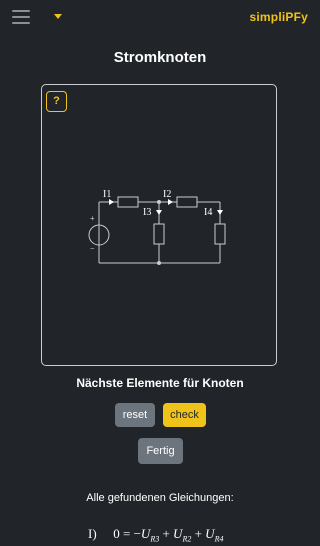  I want to click on equation-lhs: 0 = −, so click(127, 533).